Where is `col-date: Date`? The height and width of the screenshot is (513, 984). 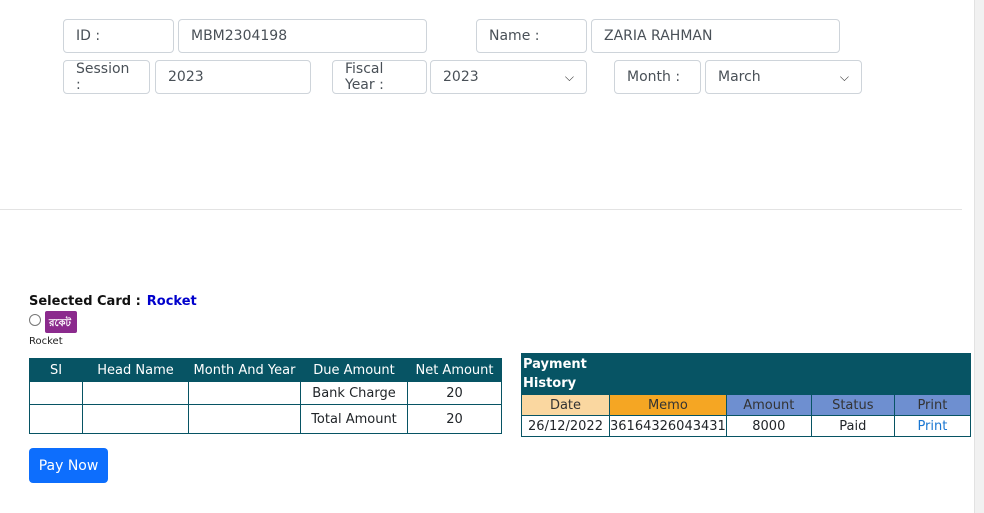 col-date: Date is located at coordinates (565, 405).